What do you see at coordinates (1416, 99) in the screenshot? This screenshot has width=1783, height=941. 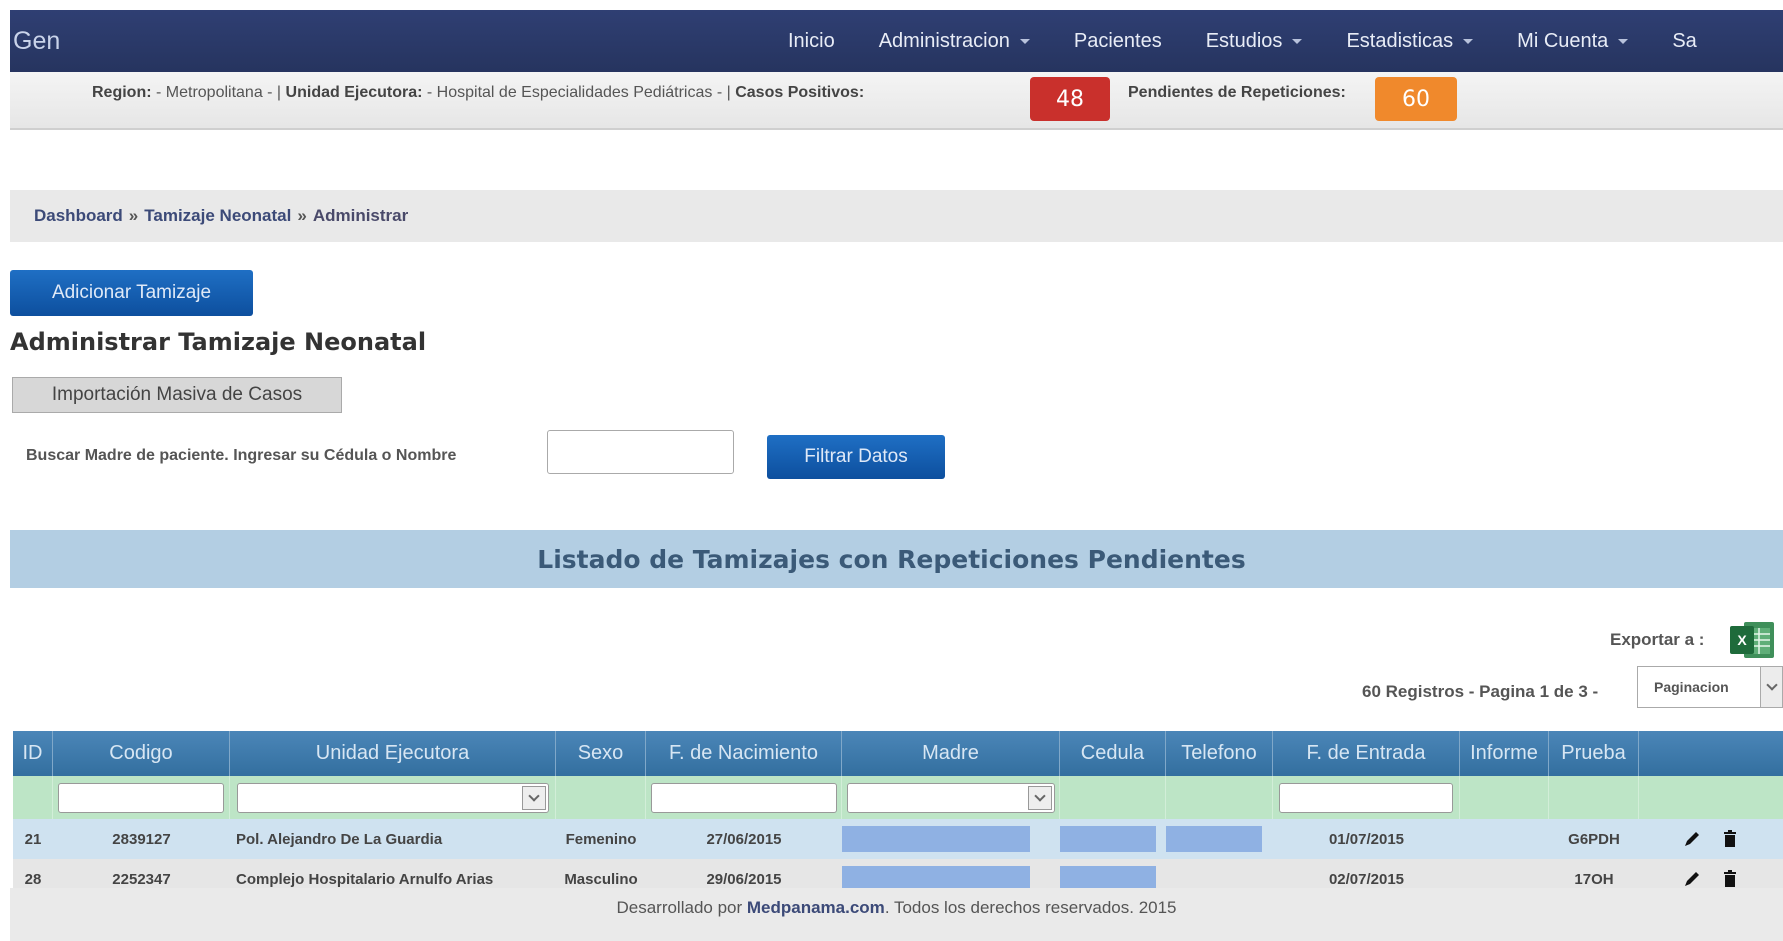 I see `pending-repetitions-badge: 60` at bounding box center [1416, 99].